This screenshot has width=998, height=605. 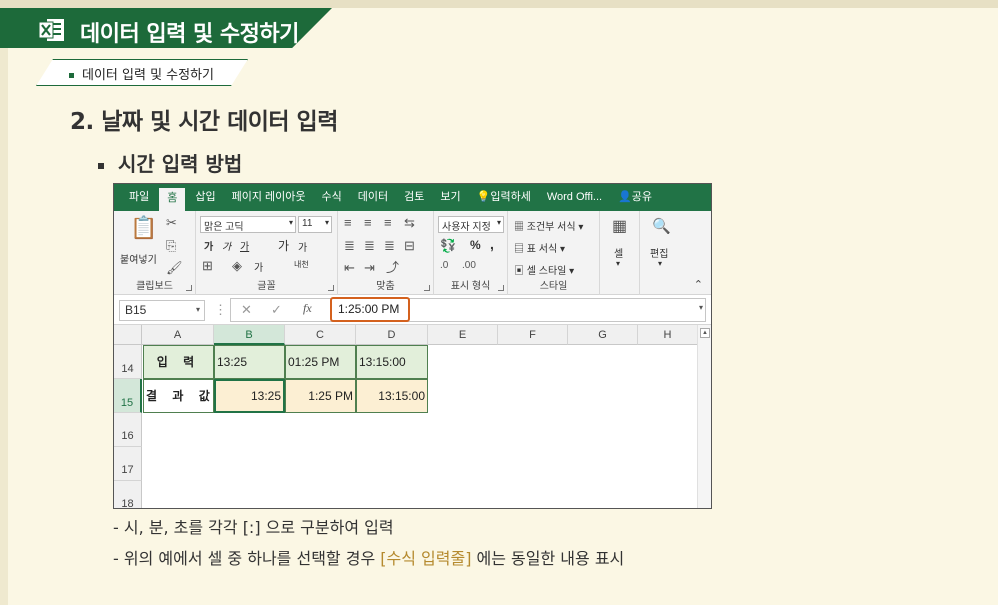 I want to click on row-header: 18, so click(x=128, y=494).